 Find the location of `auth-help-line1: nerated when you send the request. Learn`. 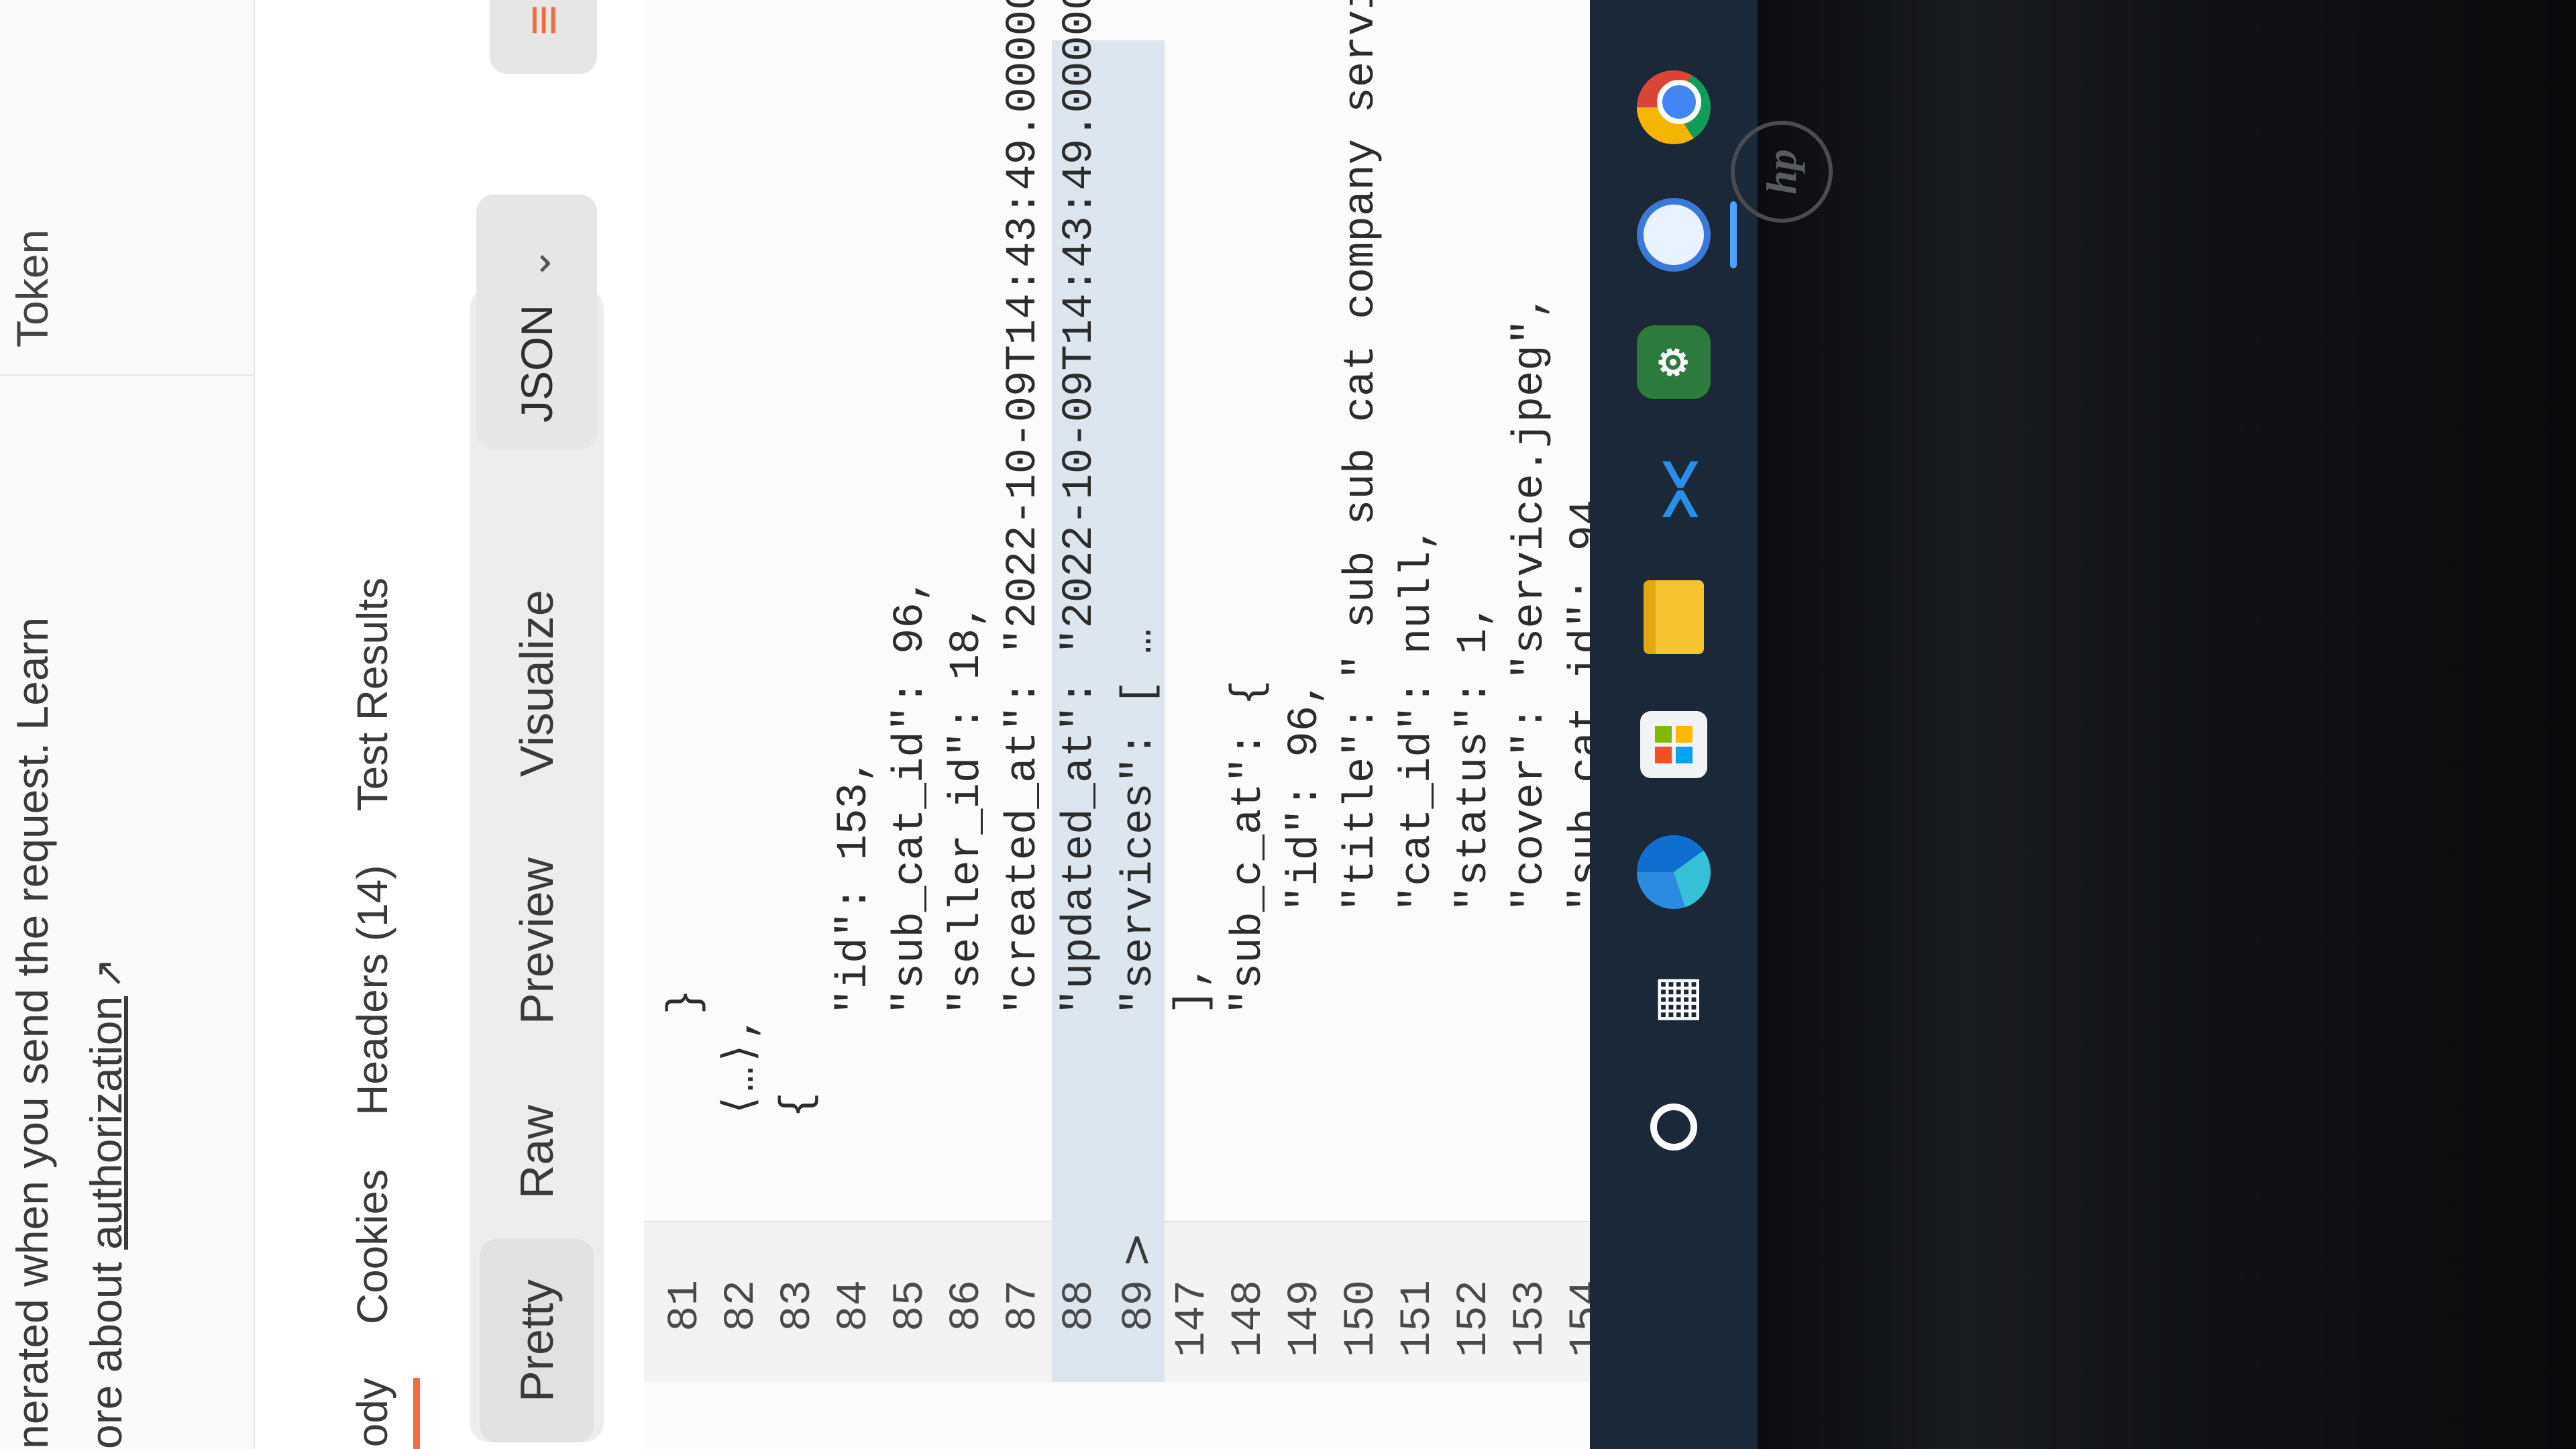

auth-help-line1: nerated when you send the request. Learn is located at coordinates (32, 1032).